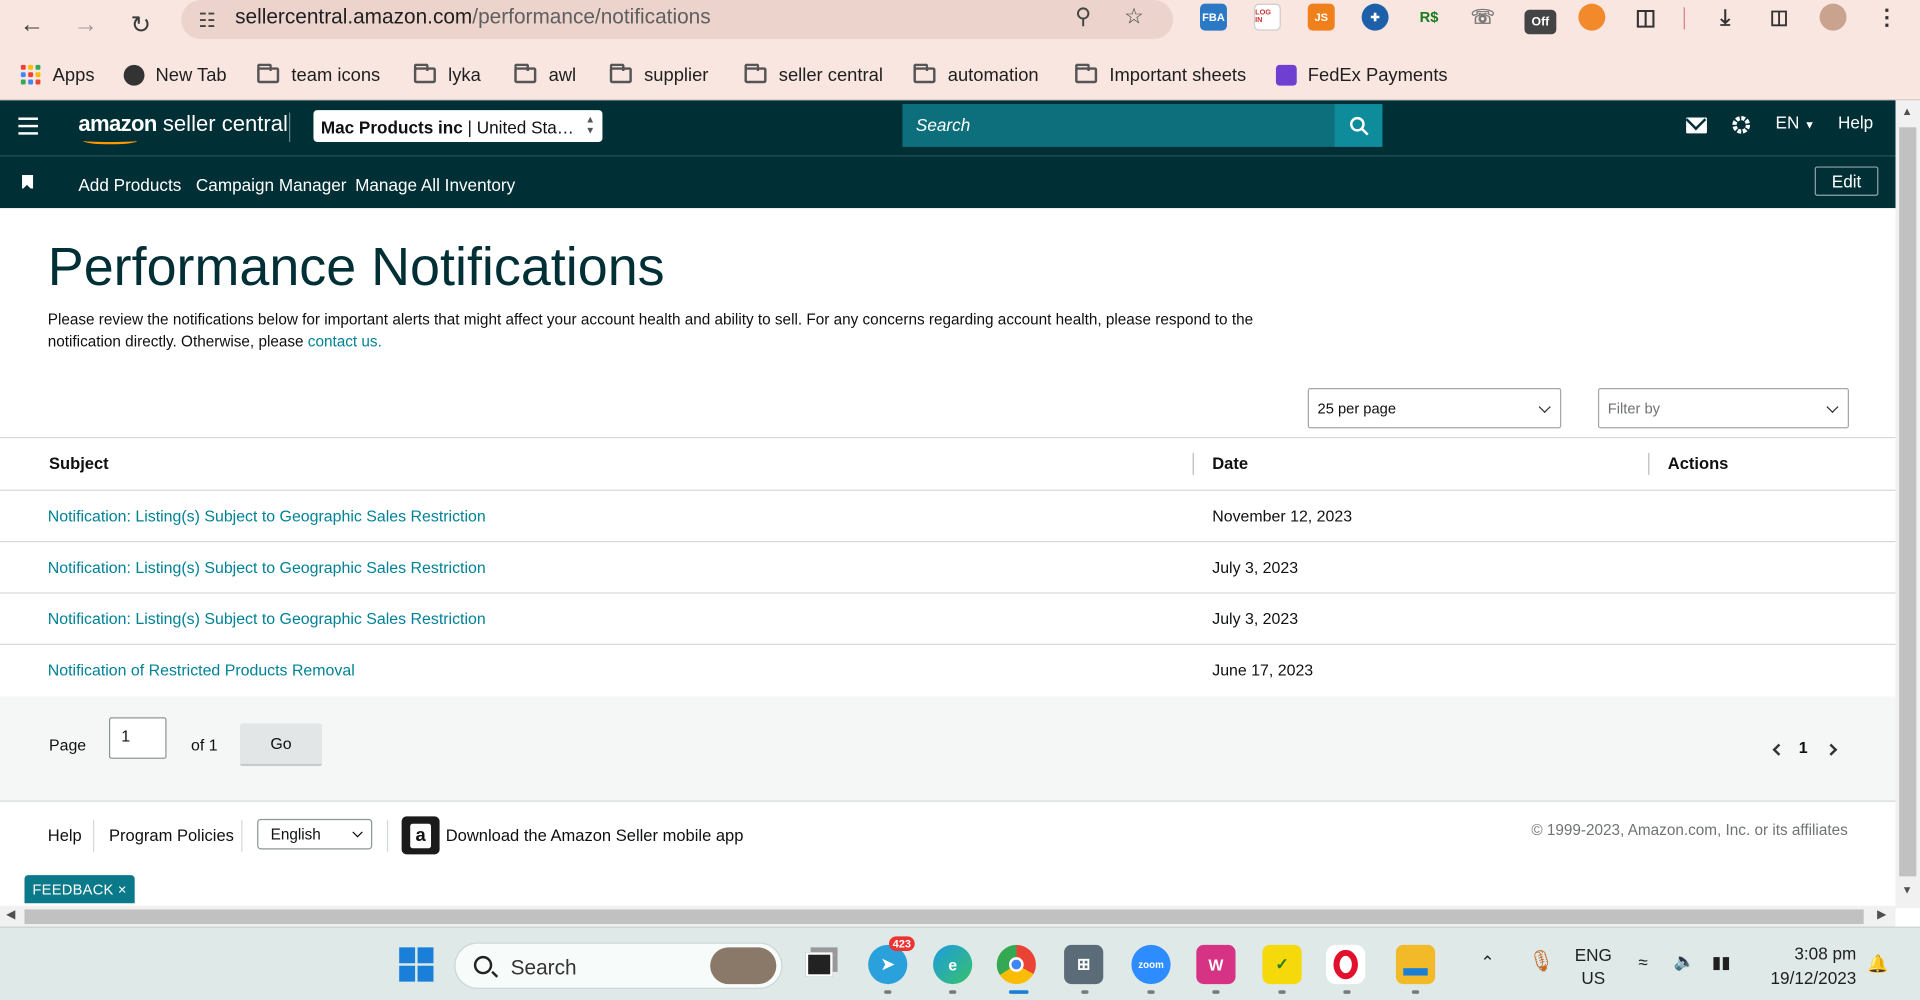 The width and height of the screenshot is (1920, 1000). Describe the element at coordinates (545, 75) in the screenshot. I see `bookmark-folder-awl: awl` at that location.